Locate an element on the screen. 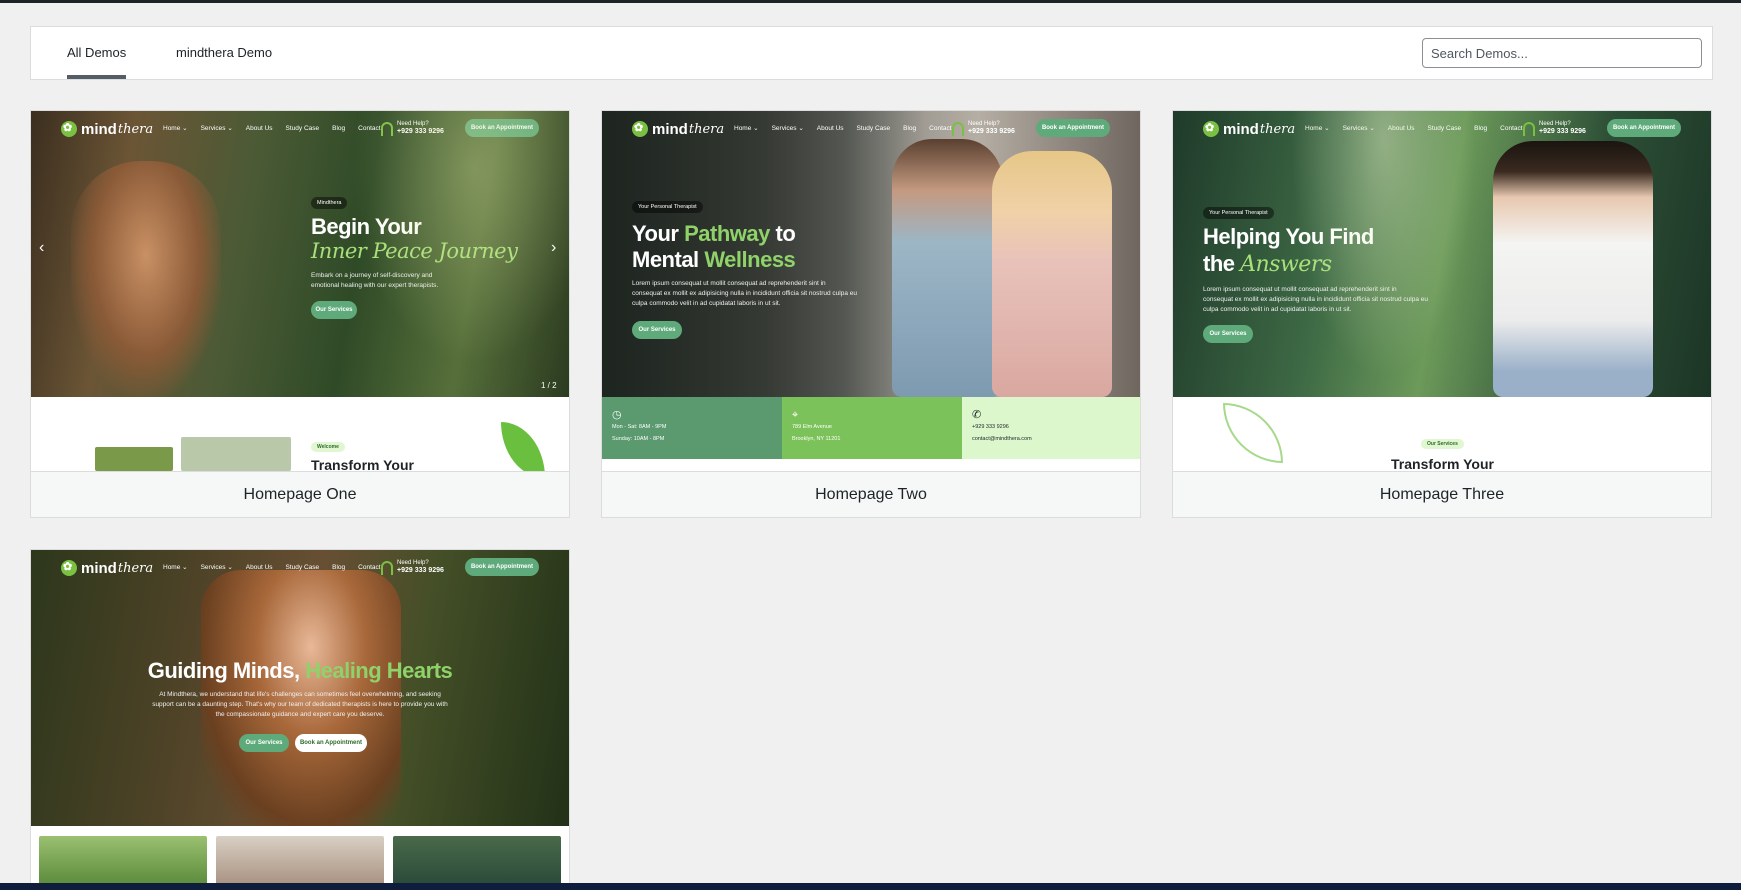 This screenshot has height=890, width=1741. demo-title: Homepage Three is located at coordinates (1442, 494).